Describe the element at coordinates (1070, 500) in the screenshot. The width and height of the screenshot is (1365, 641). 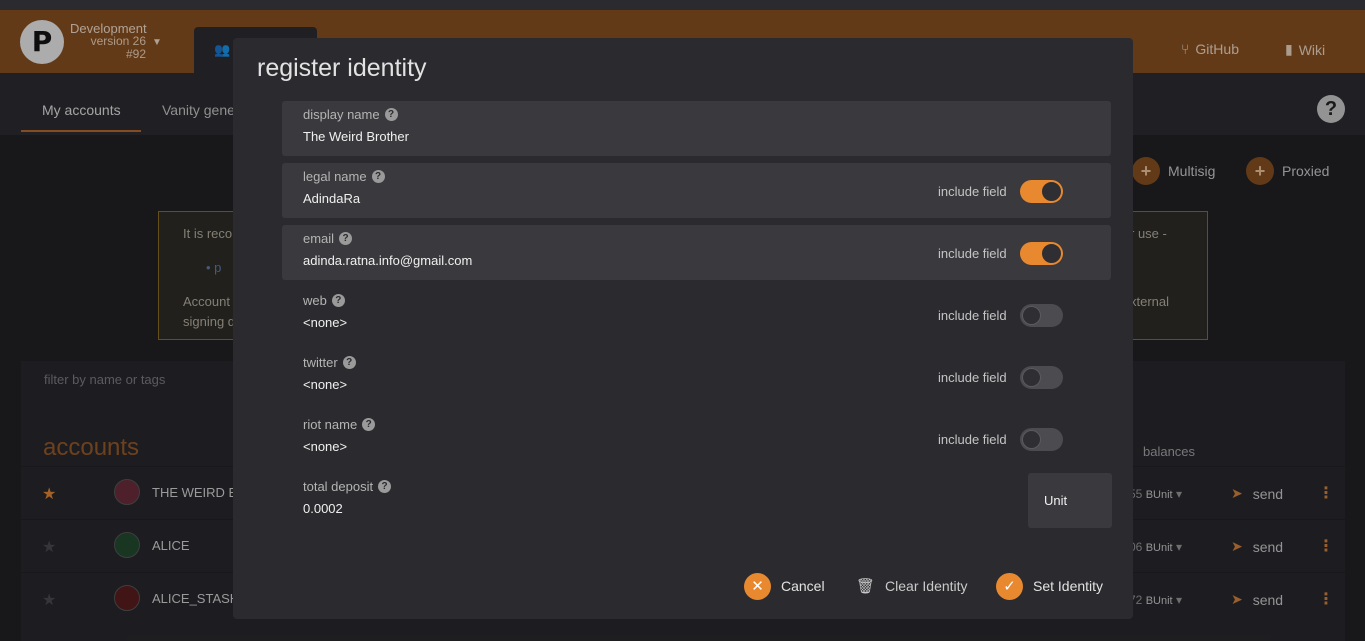
I see `unit-selector: Unit` at that location.